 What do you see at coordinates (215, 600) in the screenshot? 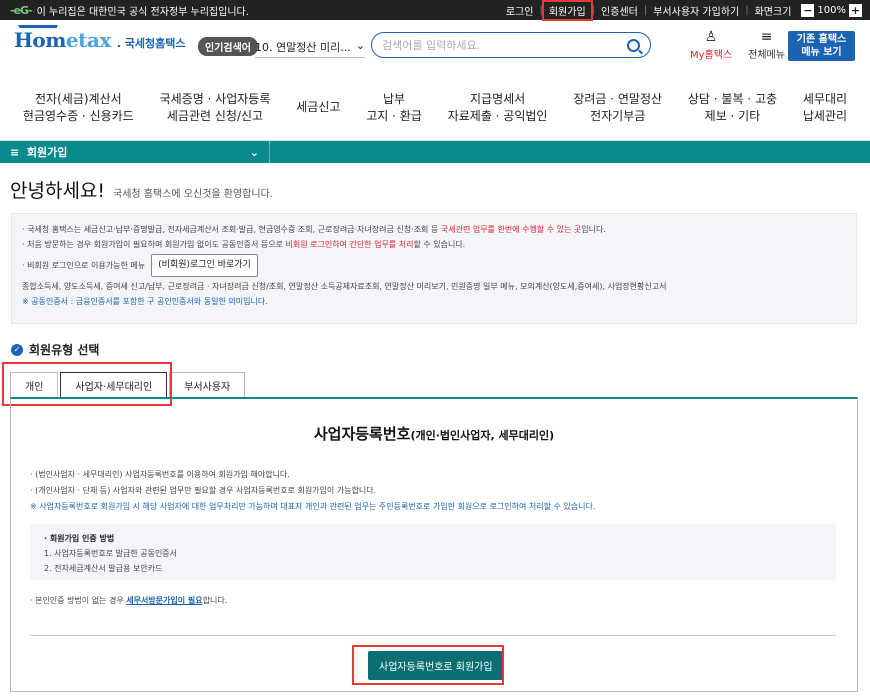
I see `no-method-text: 합니다.` at bounding box center [215, 600].